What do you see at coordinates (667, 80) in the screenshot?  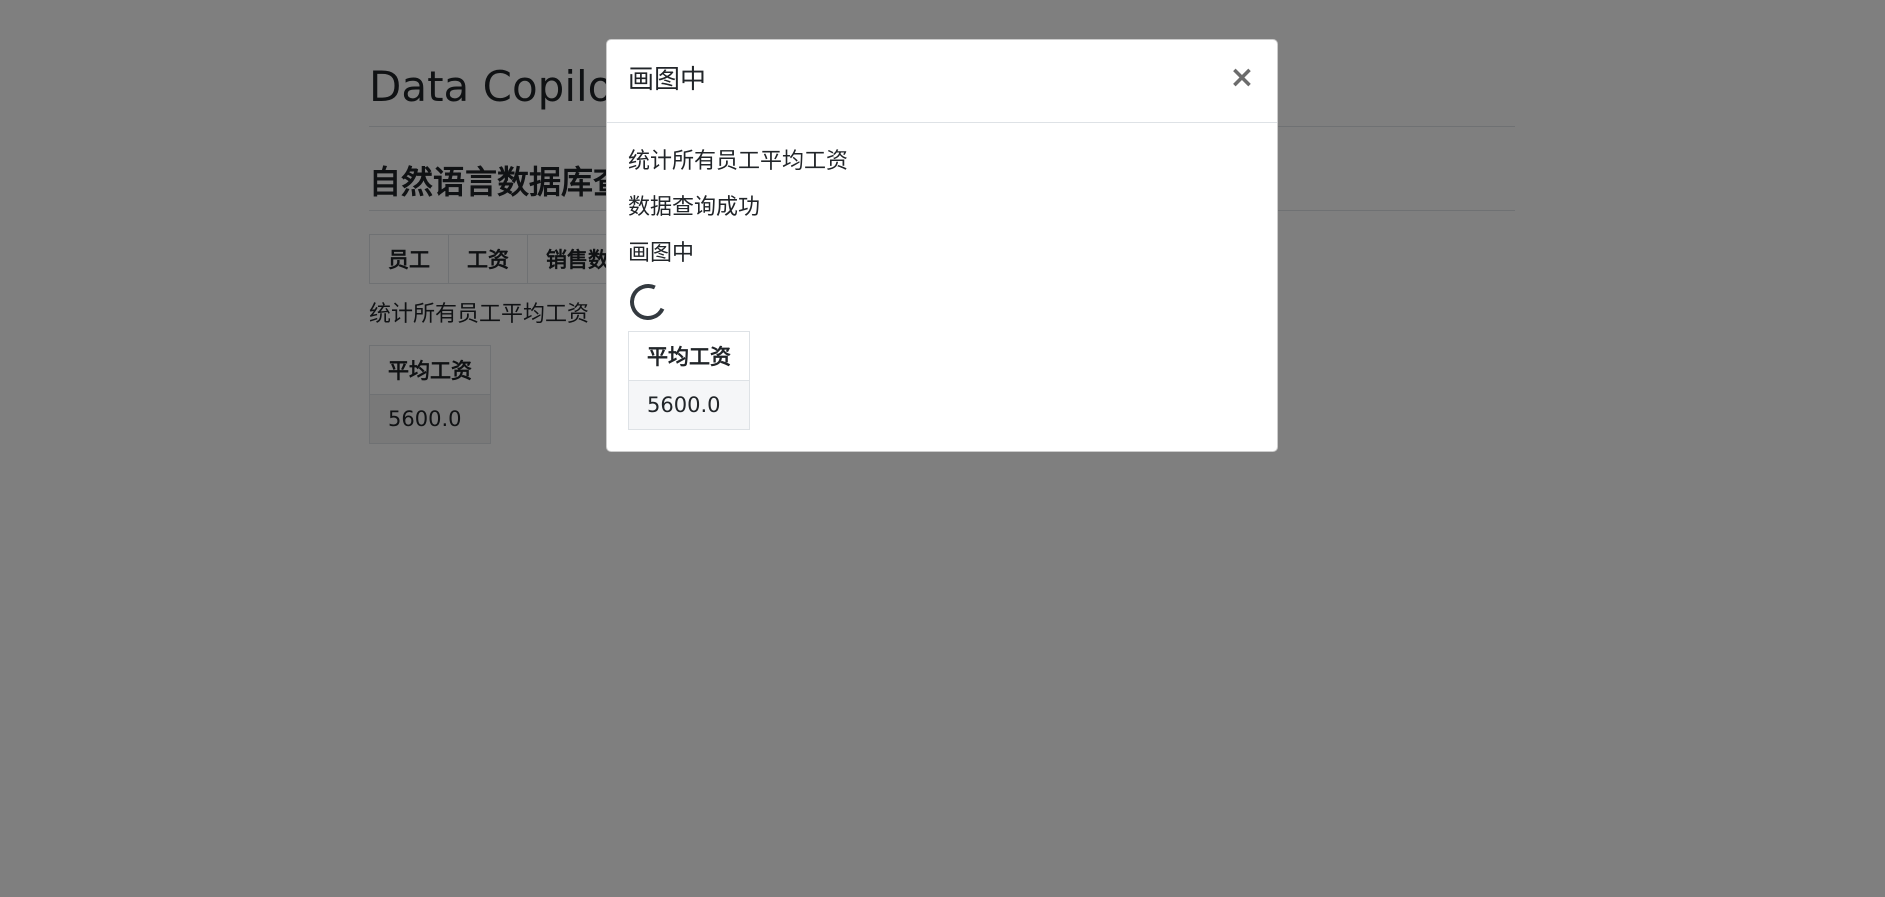 I see `modal-title: 画图中` at bounding box center [667, 80].